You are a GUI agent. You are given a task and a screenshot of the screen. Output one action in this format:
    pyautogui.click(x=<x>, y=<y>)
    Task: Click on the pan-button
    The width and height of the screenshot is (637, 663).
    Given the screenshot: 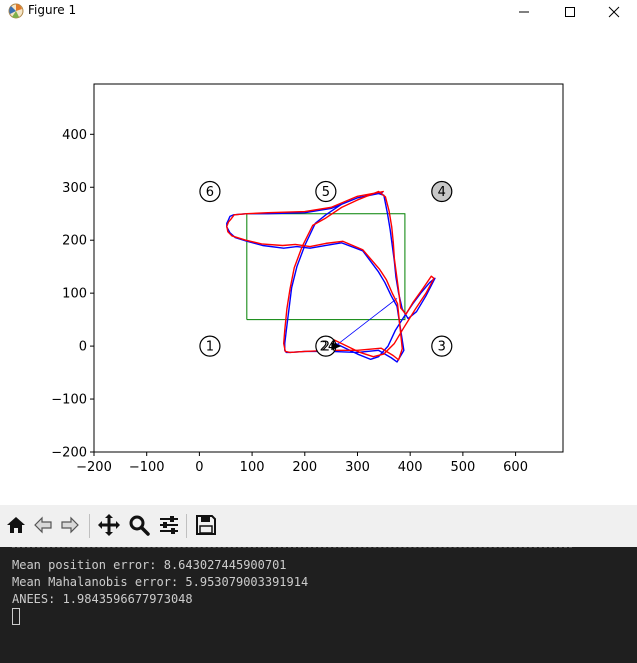 What is the action you would take?
    pyautogui.click(x=109, y=525)
    